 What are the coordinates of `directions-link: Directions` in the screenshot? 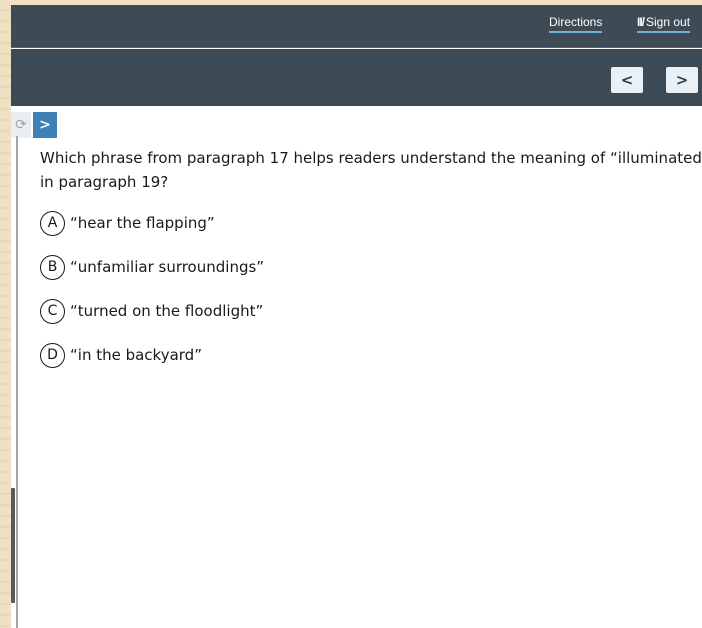 It's located at (576, 24).